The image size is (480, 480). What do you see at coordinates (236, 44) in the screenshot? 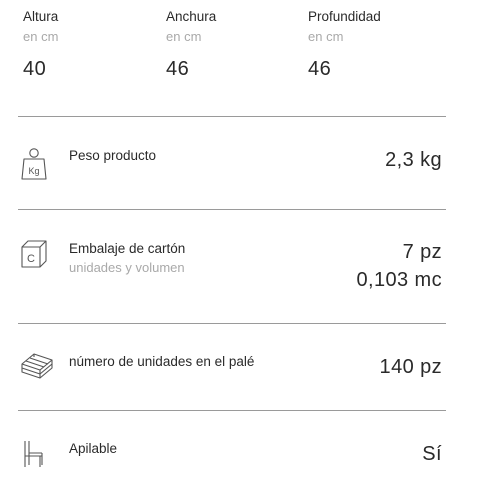
I see `dimension-width: Anchura en cm 46` at bounding box center [236, 44].